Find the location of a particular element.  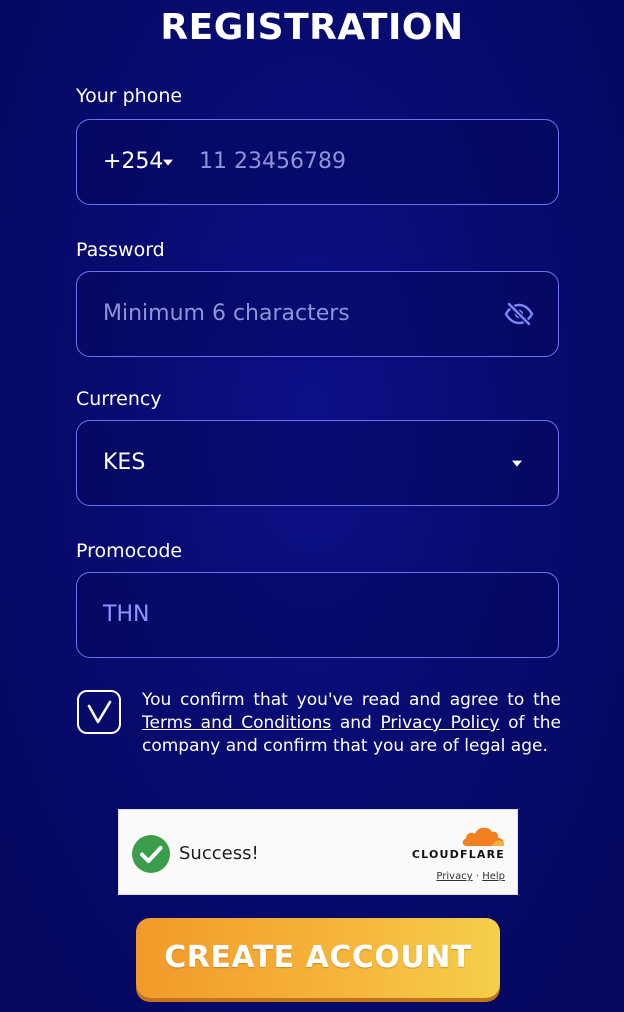

promocode-label: Promocode is located at coordinates (129, 551).